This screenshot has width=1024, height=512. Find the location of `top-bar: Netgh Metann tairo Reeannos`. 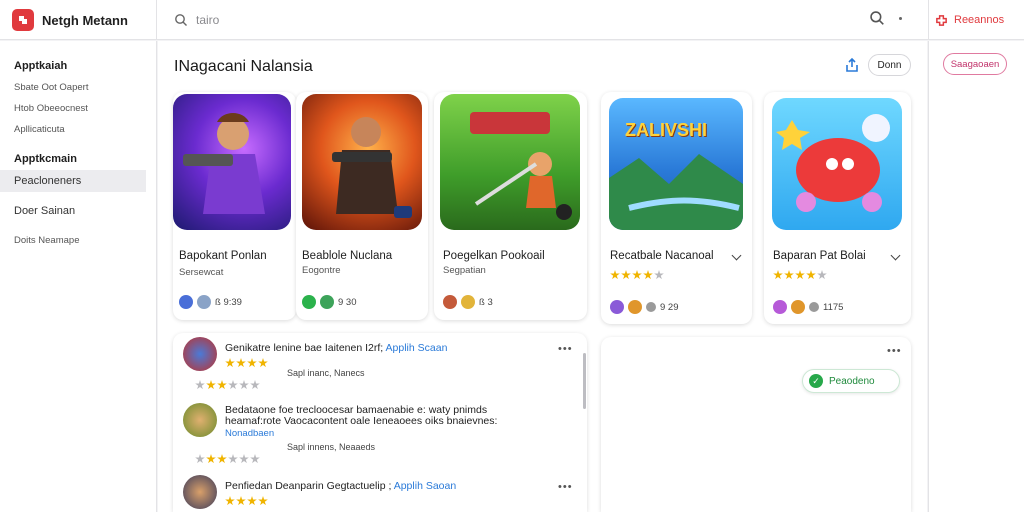

top-bar: Netgh Metann tairo Reeannos is located at coordinates (512, 20).